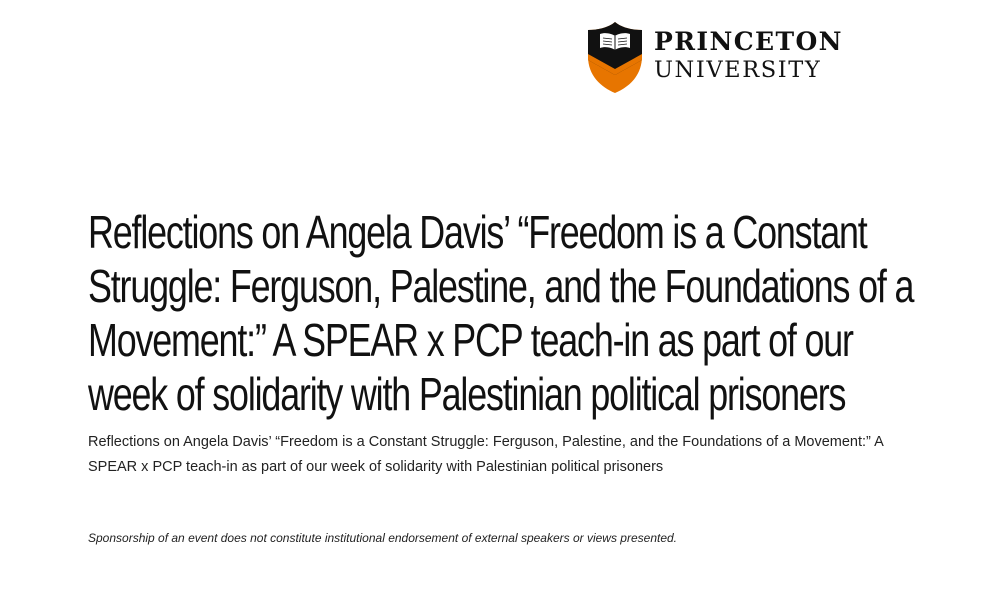 The image size is (988, 604). Describe the element at coordinates (748, 41) in the screenshot. I see `logo-line-princeton: PRINCETON` at that location.